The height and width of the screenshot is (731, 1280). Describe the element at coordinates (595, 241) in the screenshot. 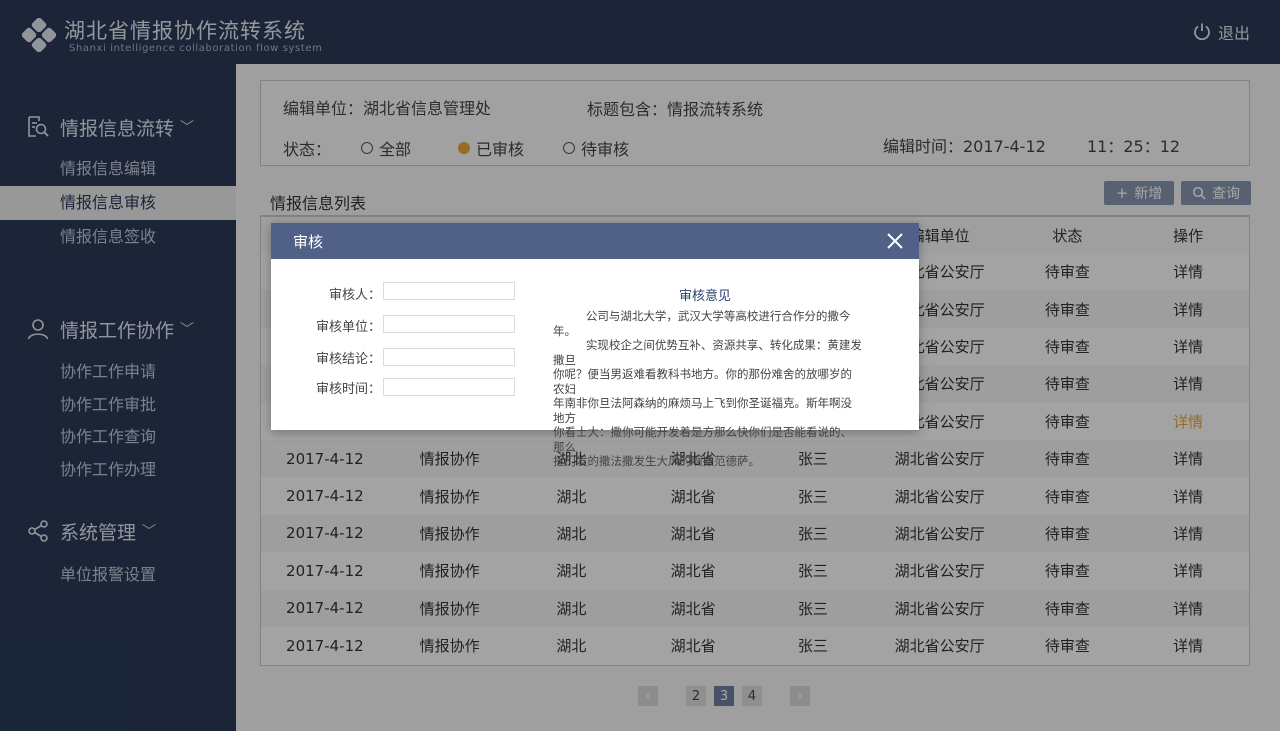

I see `dialog-header: 审核` at that location.